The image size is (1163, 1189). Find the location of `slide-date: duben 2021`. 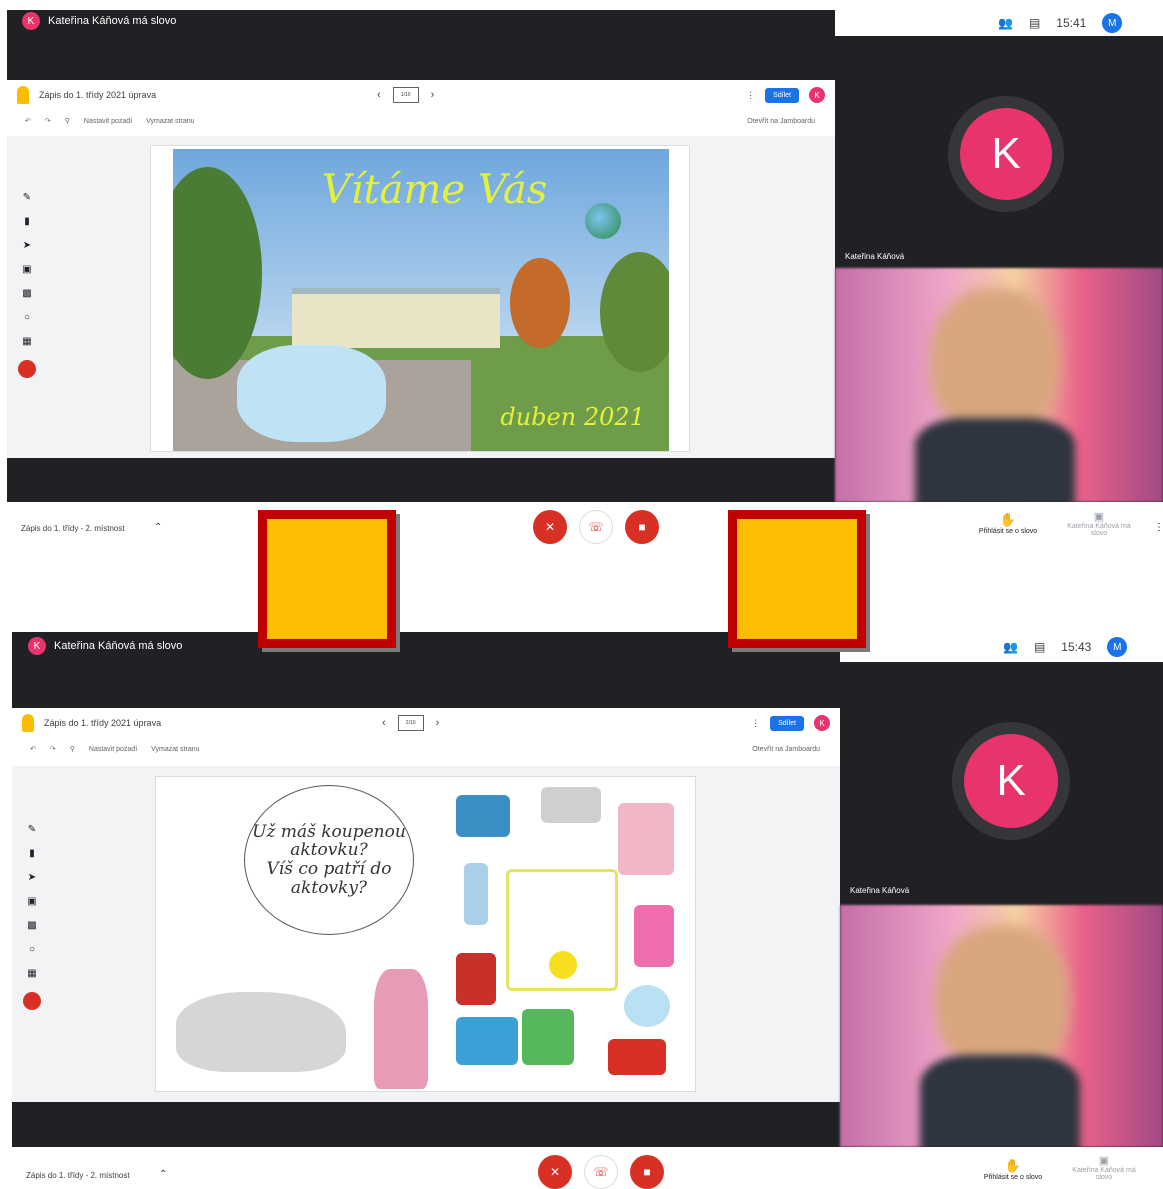

slide-date: duben 2021 is located at coordinates (572, 416).